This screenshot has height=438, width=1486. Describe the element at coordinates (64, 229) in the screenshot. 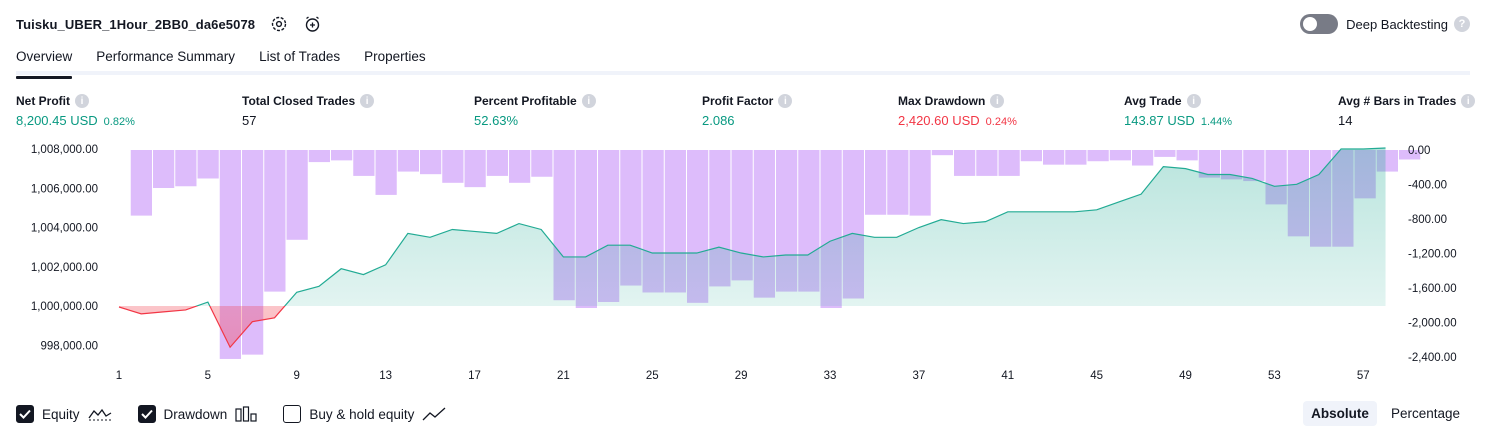

I see `left-axis-tick: 1,004,000.00` at that location.